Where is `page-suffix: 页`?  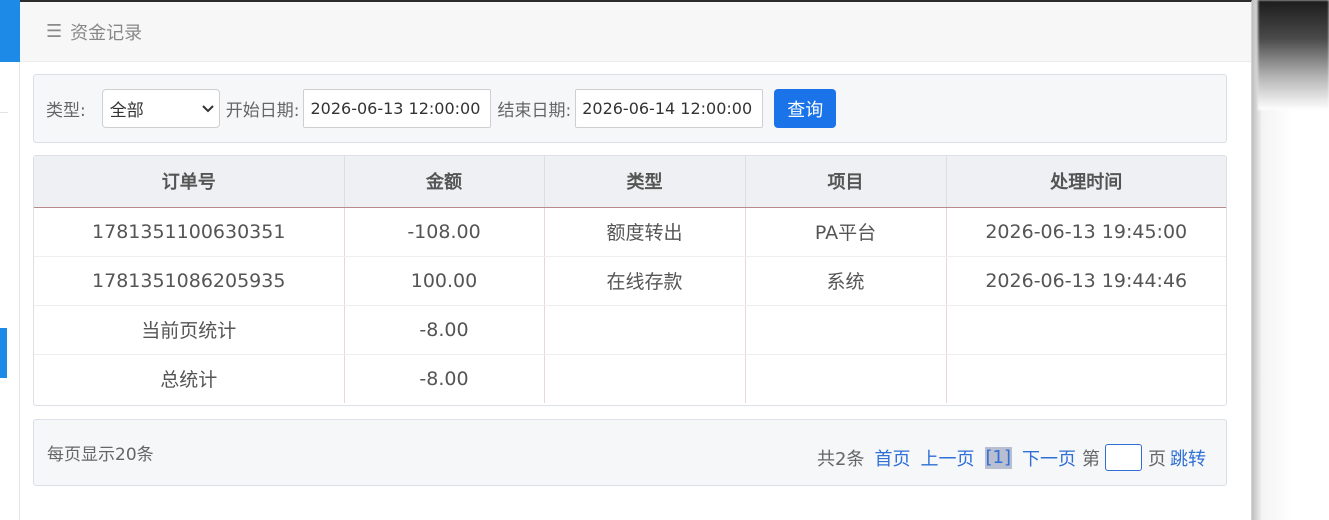
page-suffix: 页 is located at coordinates (1157, 459).